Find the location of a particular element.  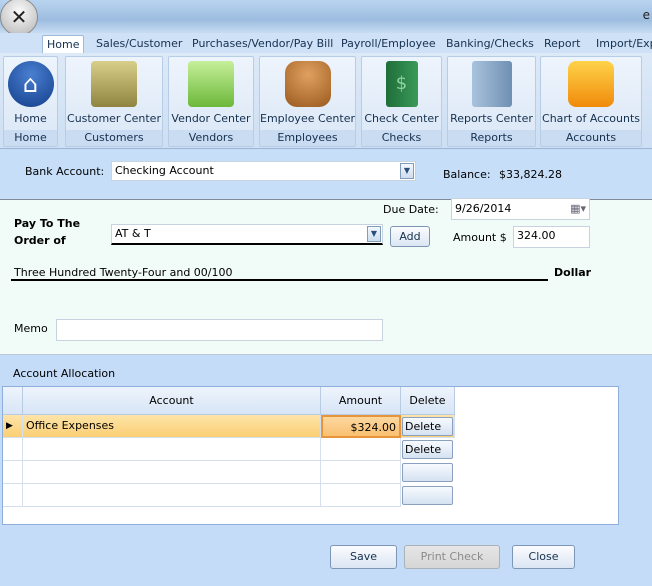

tab-payroll-employee: Payroll/Employee is located at coordinates (388, 44).